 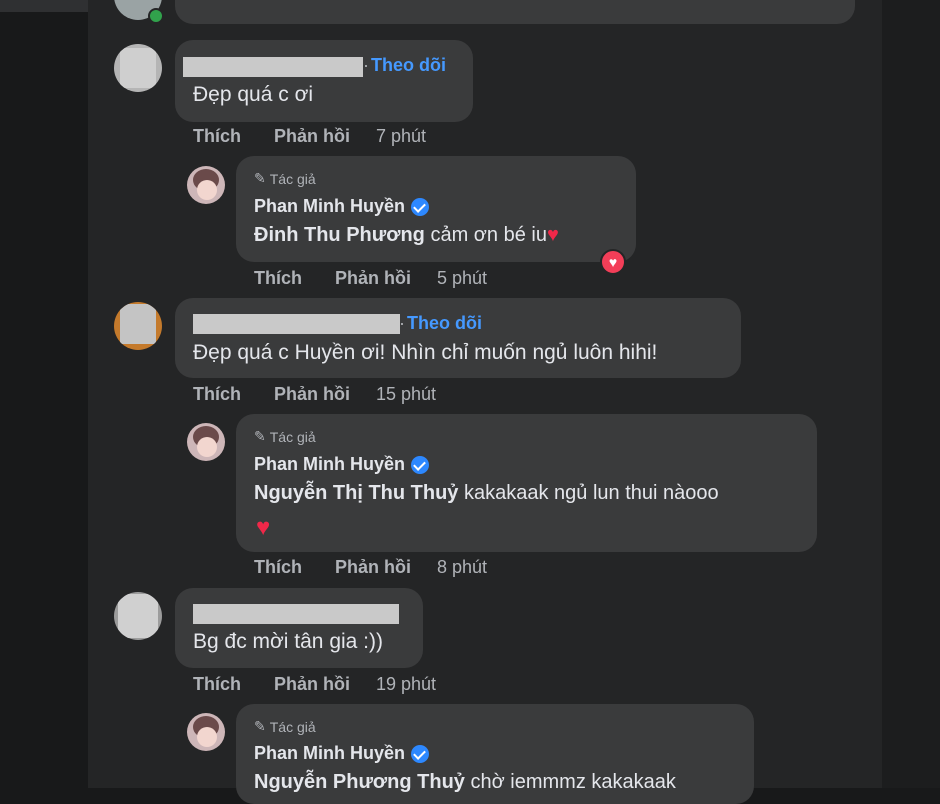 I want to click on heart-reaction-icon: ♥, so click(x=613, y=262).